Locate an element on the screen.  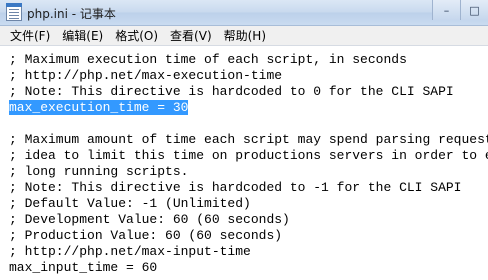
window-title: php.ini - 记事本 is located at coordinates (71, 14).